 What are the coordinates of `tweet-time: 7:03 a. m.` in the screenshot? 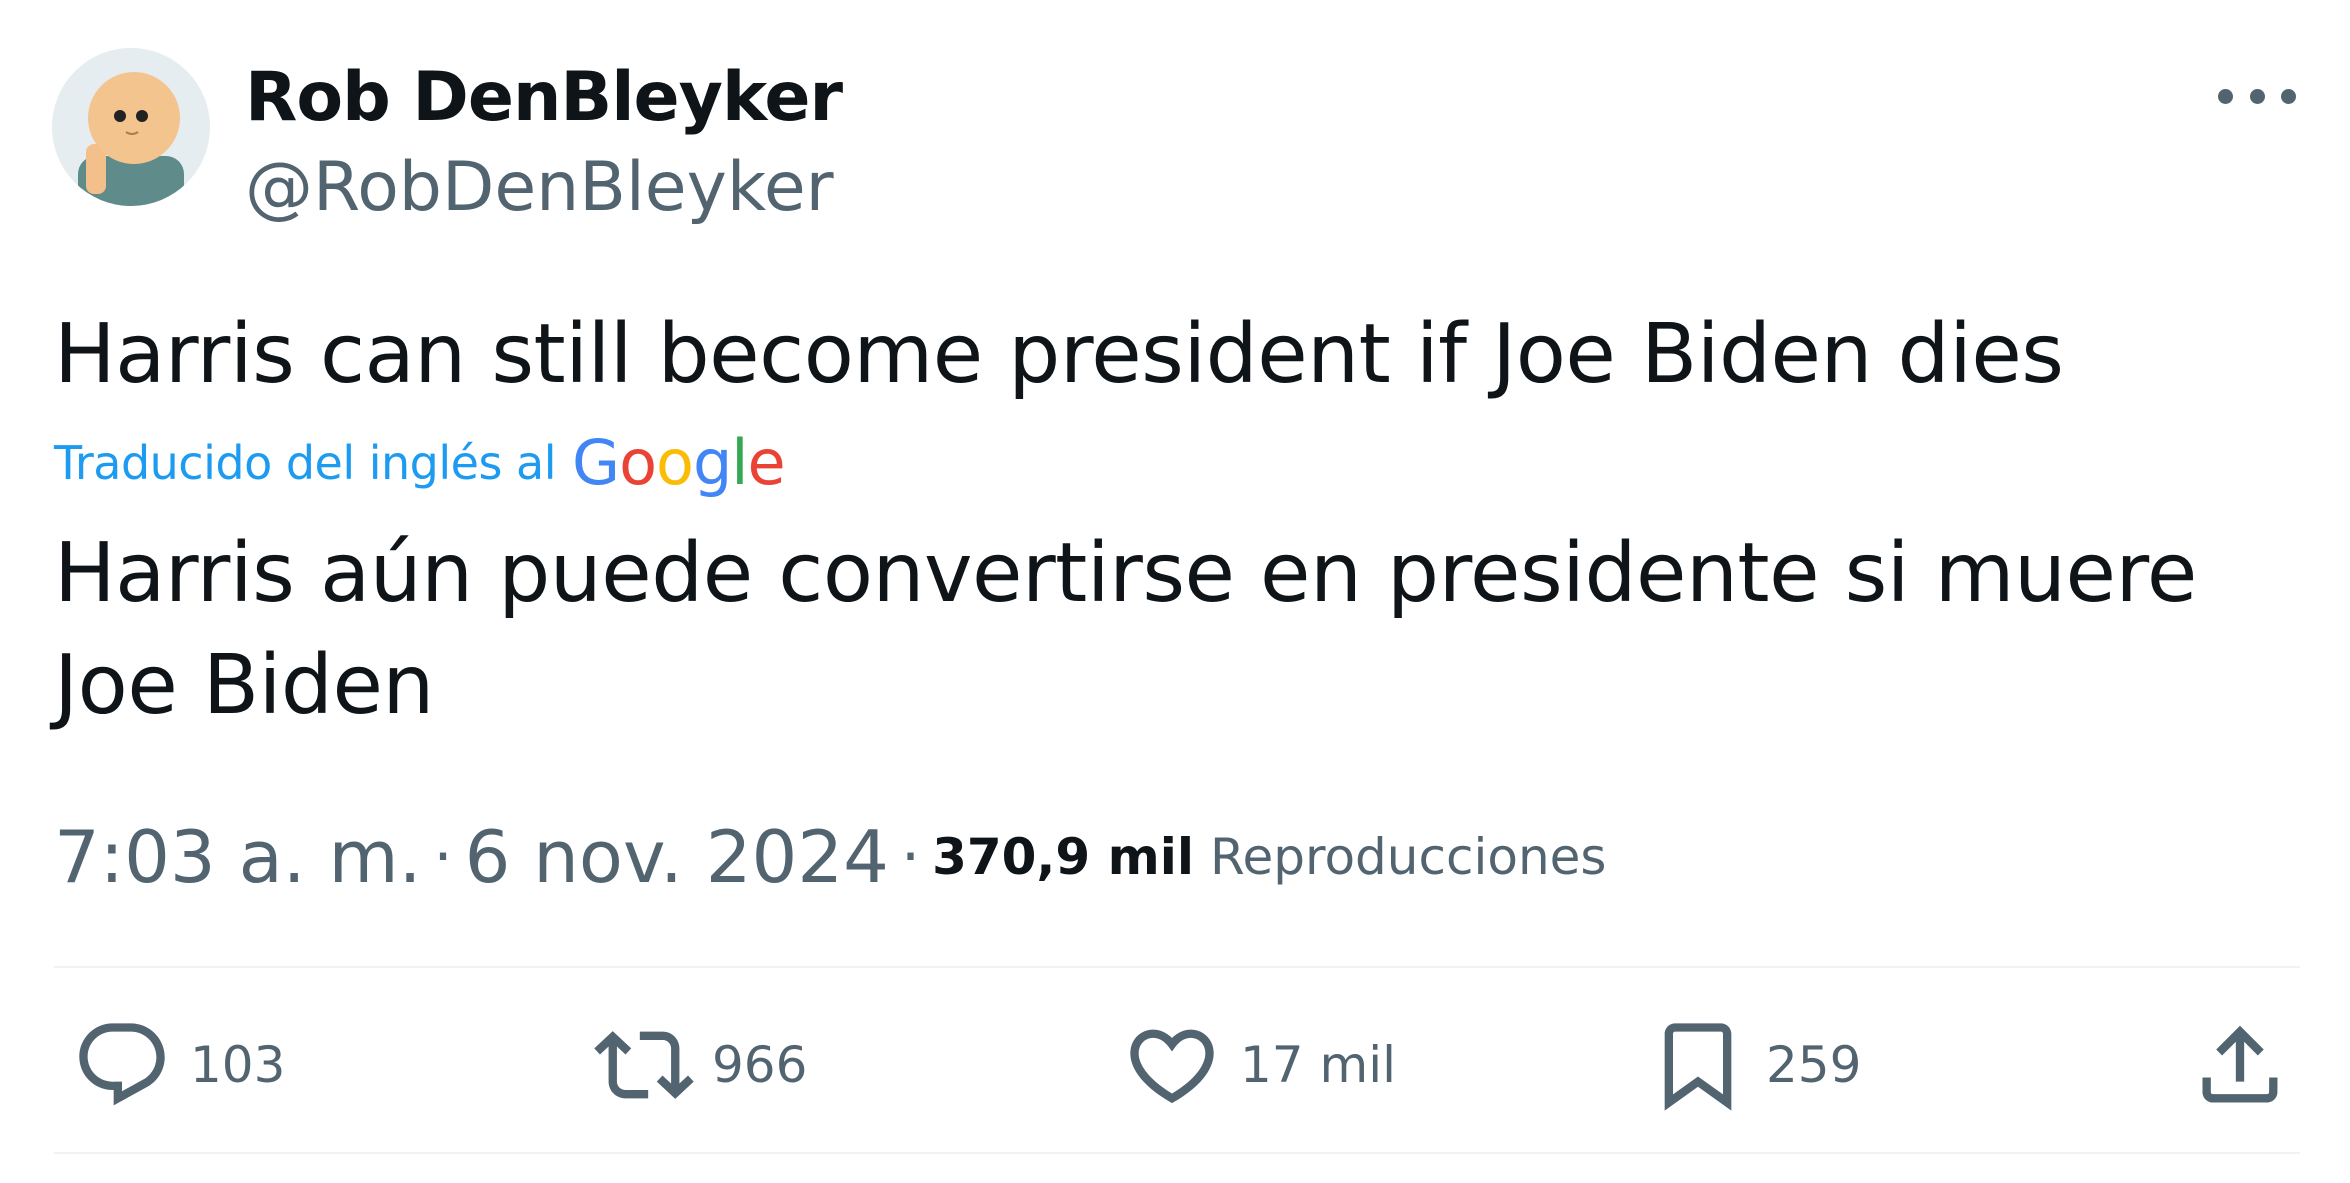 It's located at (238, 857).